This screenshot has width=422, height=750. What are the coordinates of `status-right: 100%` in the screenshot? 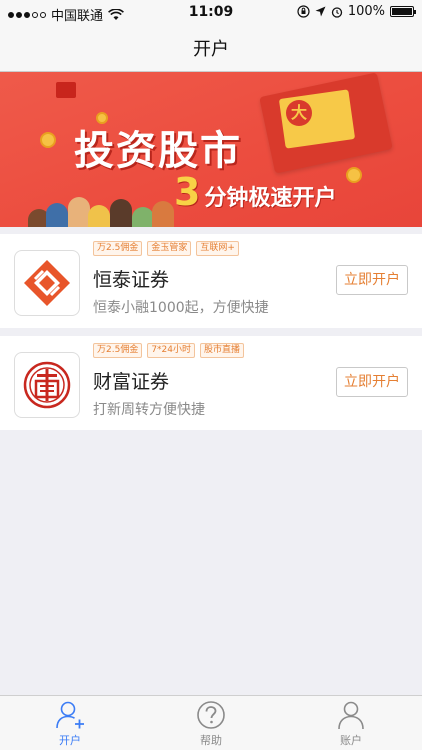 It's located at (356, 11).